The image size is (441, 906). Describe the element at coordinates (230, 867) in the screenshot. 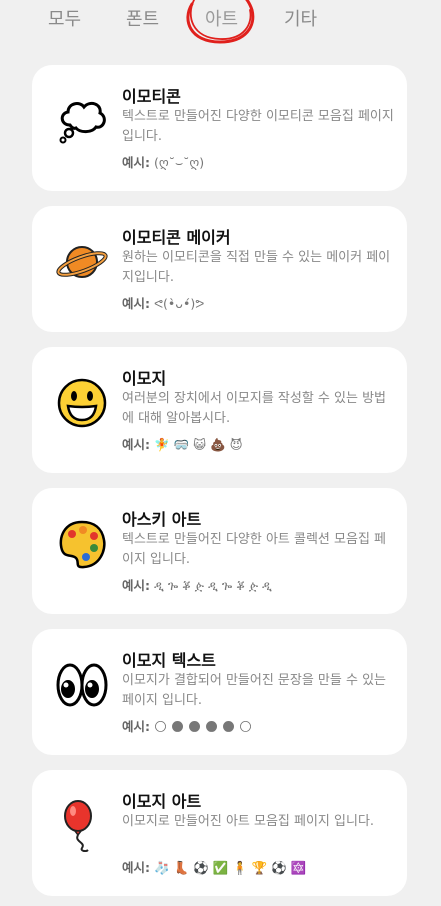

I see `example-value: 🧦 👢 ⚽ ✅ 🧍 🏆 ⚽ 🔯` at that location.